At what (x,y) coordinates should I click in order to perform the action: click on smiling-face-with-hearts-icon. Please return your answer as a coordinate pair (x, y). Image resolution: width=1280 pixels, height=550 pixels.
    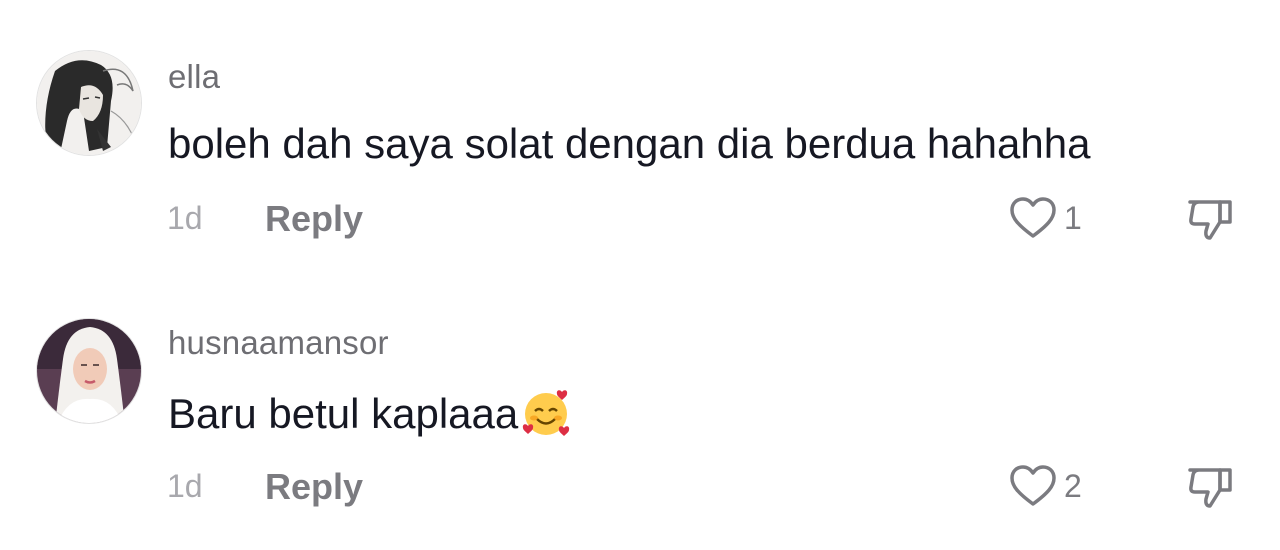
    Looking at the image, I should click on (546, 417).